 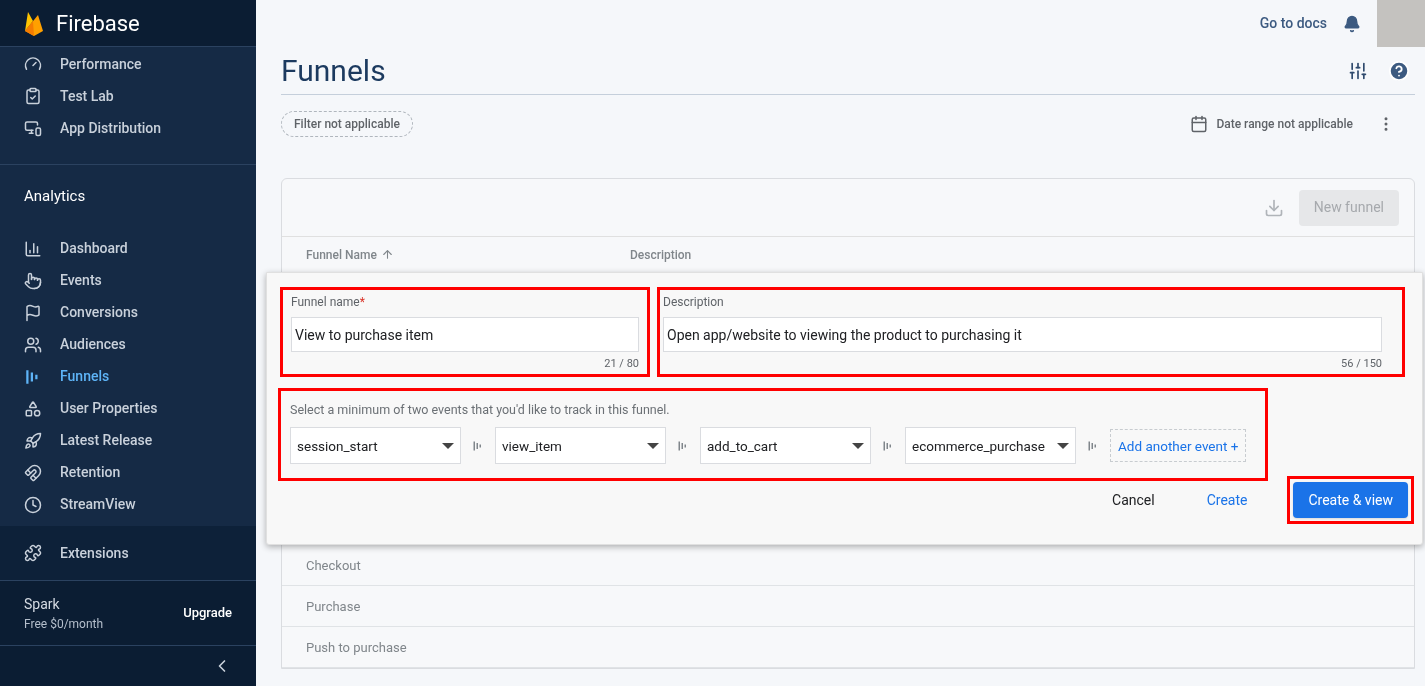 What do you see at coordinates (1350, 500) in the screenshot?
I see `create-view-button: Create & view` at bounding box center [1350, 500].